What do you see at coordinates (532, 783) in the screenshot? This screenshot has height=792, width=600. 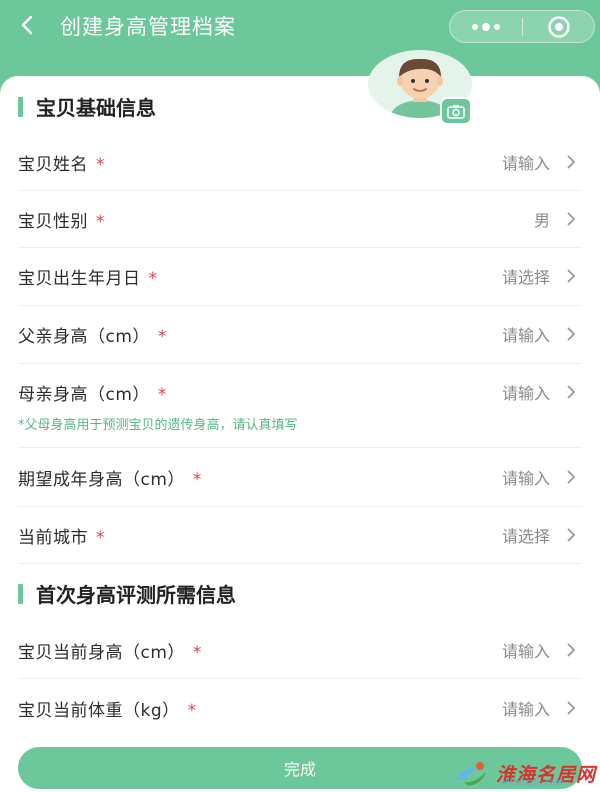 I see `watermark-url: www.xzjk.com` at bounding box center [532, 783].